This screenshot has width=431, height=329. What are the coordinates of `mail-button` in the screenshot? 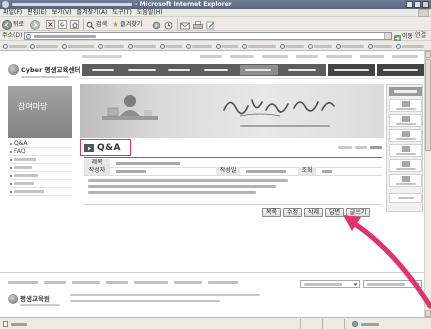 It's located at (185, 24).